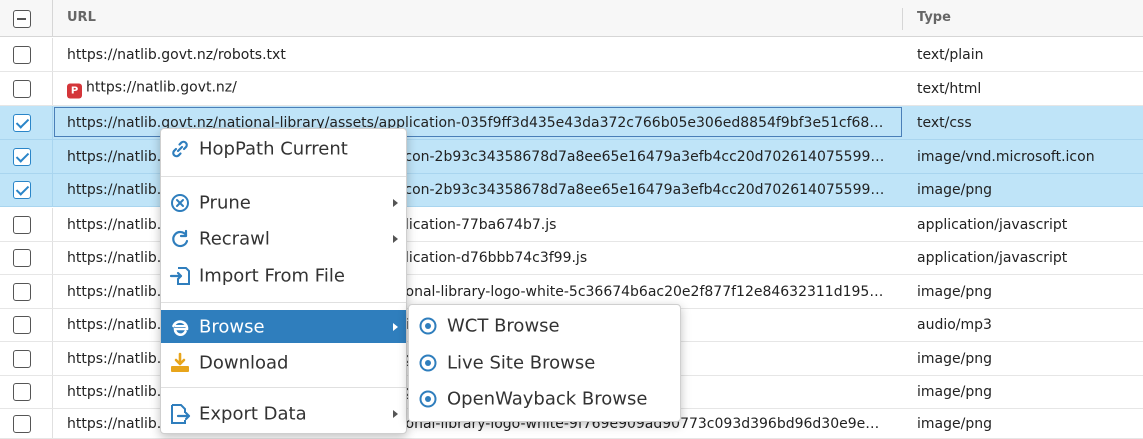  I want to click on submenu-item-openwayback-browse: OpenWayback Browse, so click(544, 399).